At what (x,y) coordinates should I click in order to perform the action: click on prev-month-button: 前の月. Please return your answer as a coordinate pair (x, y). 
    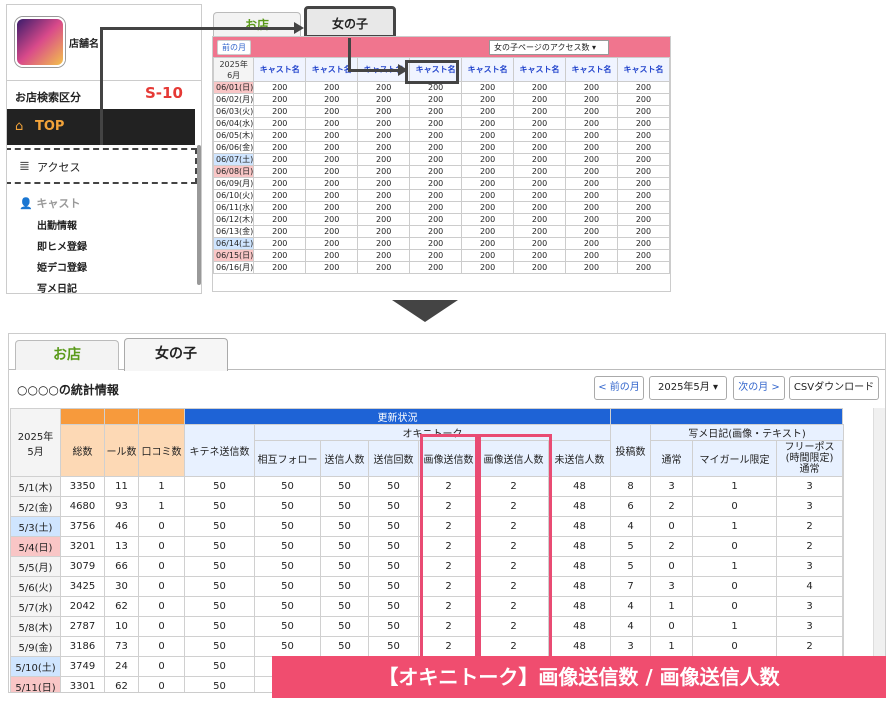
    Looking at the image, I should click on (234, 47).